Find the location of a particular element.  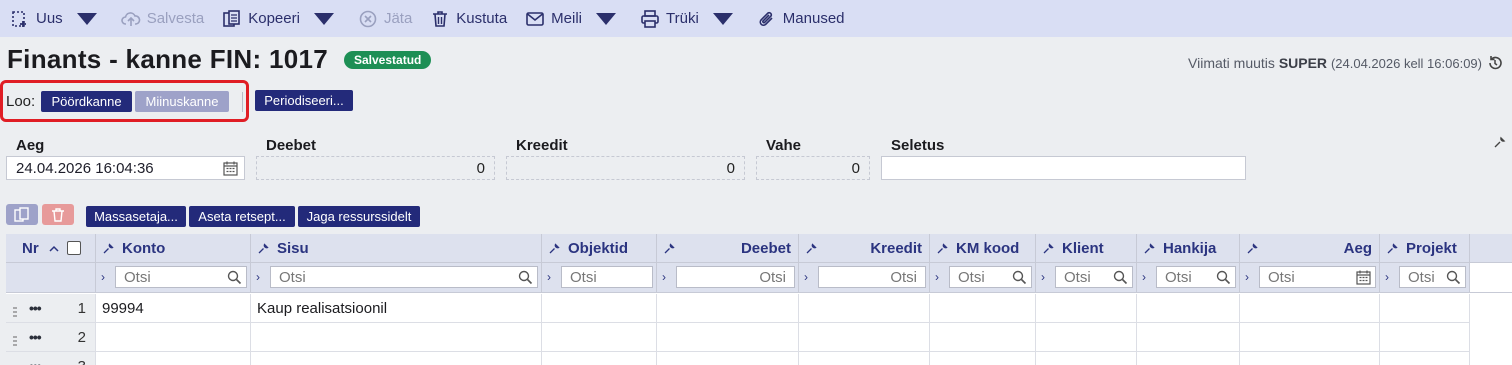

attachments-button: Manused is located at coordinates (801, 18).